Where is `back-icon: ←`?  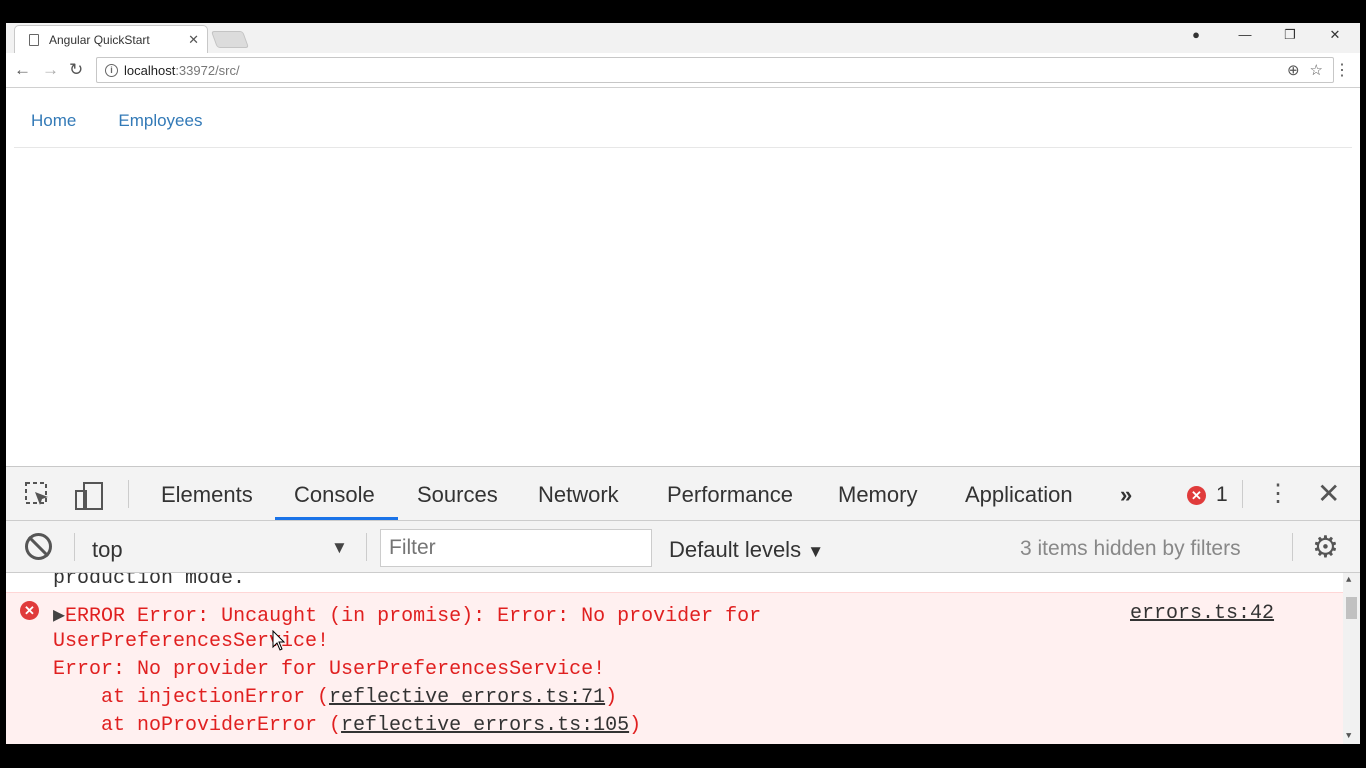 back-icon: ← is located at coordinates (22, 70).